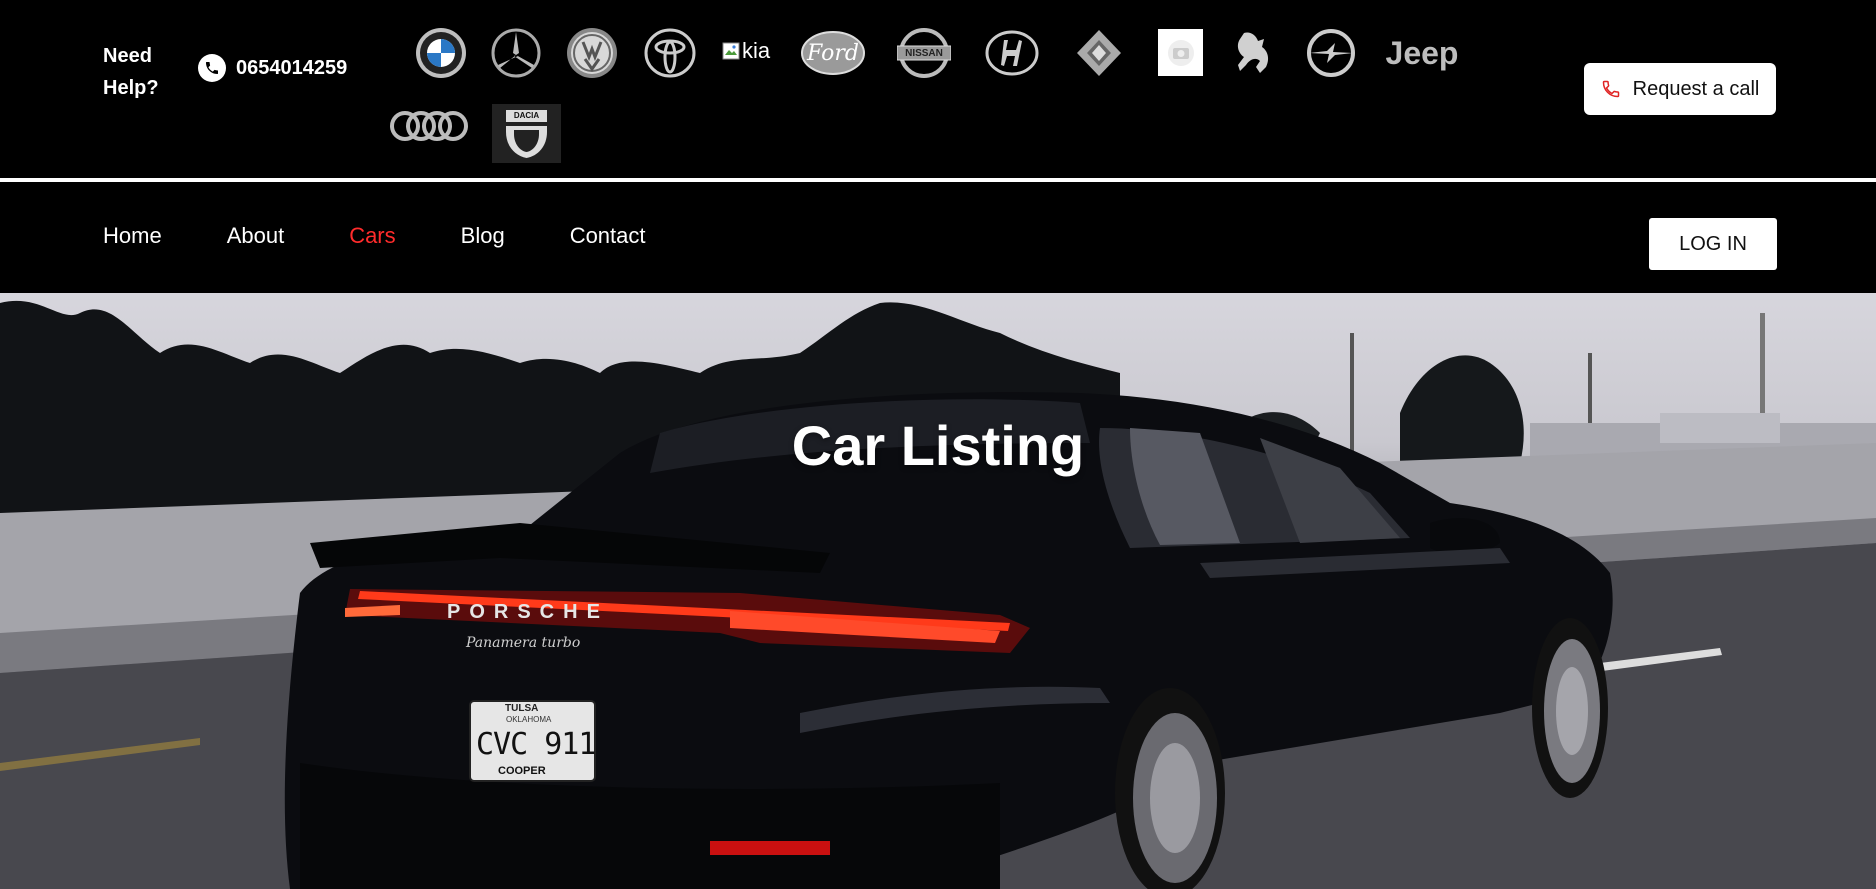 This screenshot has width=1876, height=889. What do you see at coordinates (1713, 244) in the screenshot?
I see `login-button: LOG IN` at bounding box center [1713, 244].